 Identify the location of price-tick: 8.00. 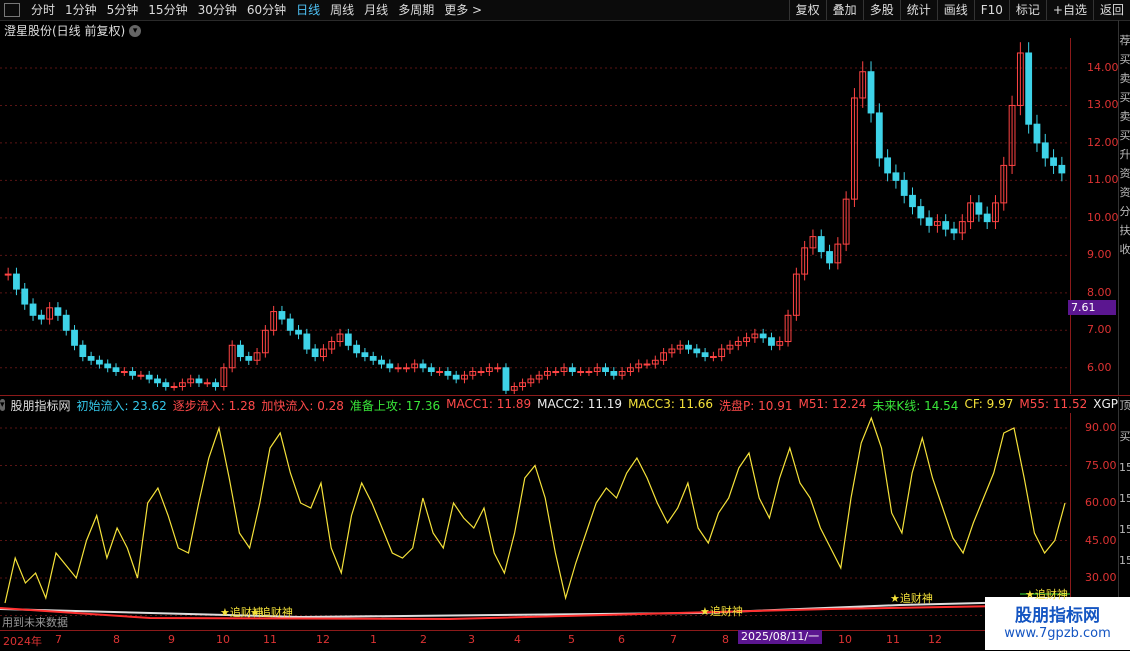
(1099, 292).